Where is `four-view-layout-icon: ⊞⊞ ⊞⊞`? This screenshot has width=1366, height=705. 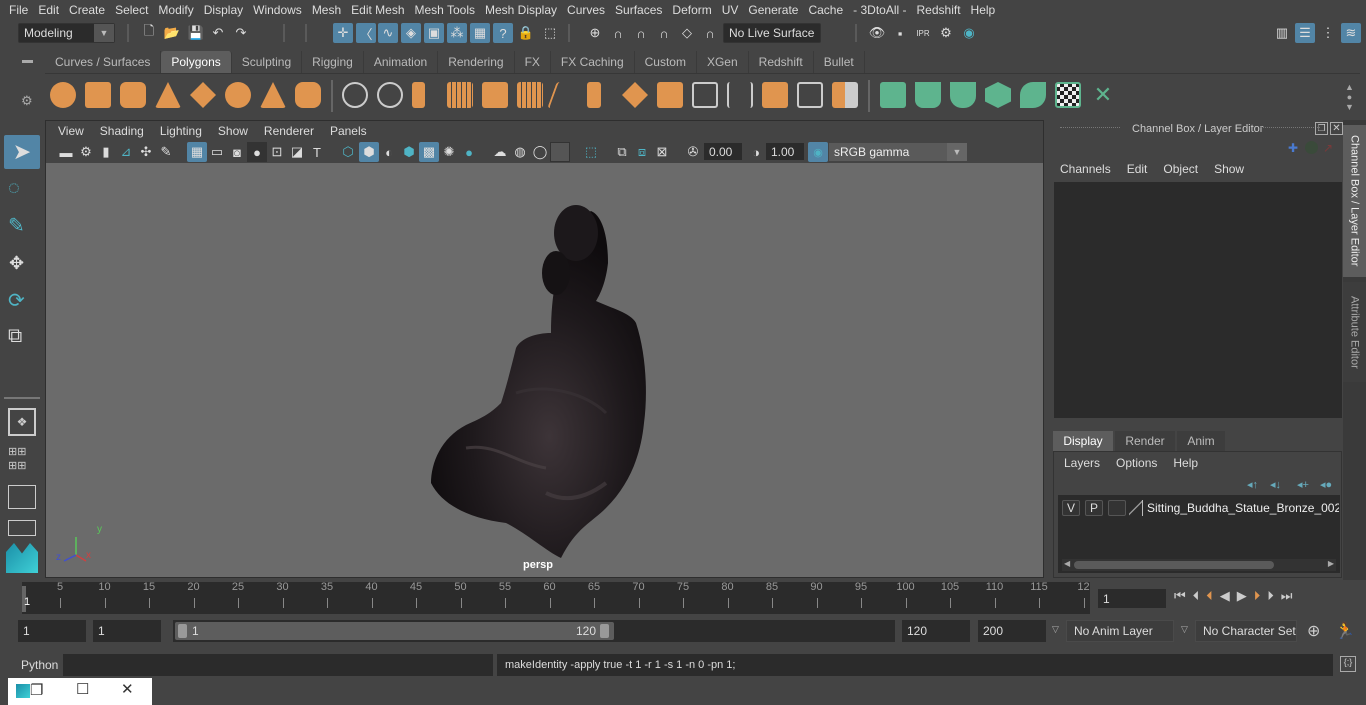 four-view-layout-icon: ⊞⊞ ⊞⊞ is located at coordinates (17, 459).